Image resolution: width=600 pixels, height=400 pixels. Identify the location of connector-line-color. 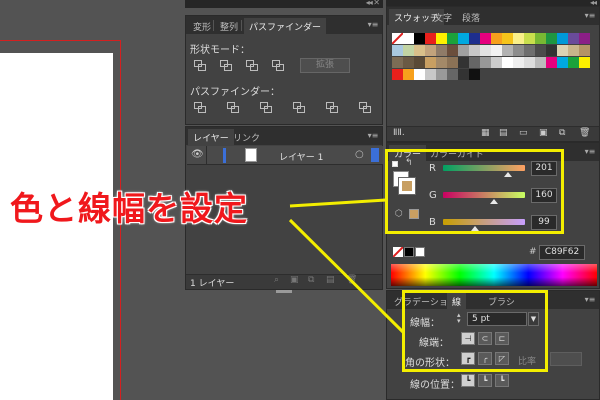
(338, 203).